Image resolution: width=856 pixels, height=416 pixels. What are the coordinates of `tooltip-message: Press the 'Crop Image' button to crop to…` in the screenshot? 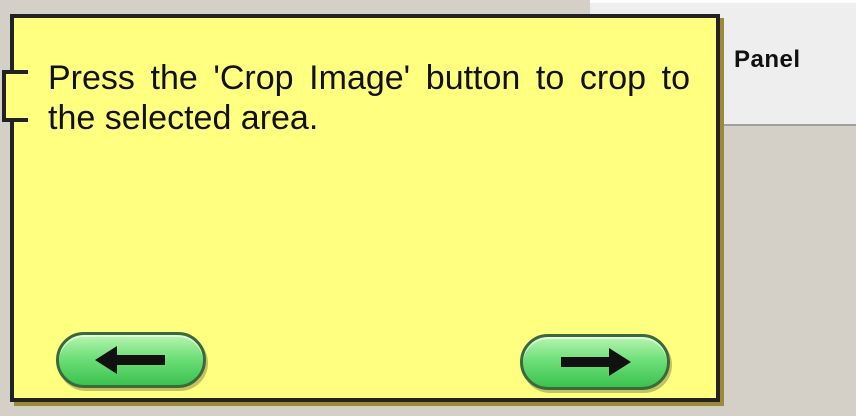 It's located at (369, 98).